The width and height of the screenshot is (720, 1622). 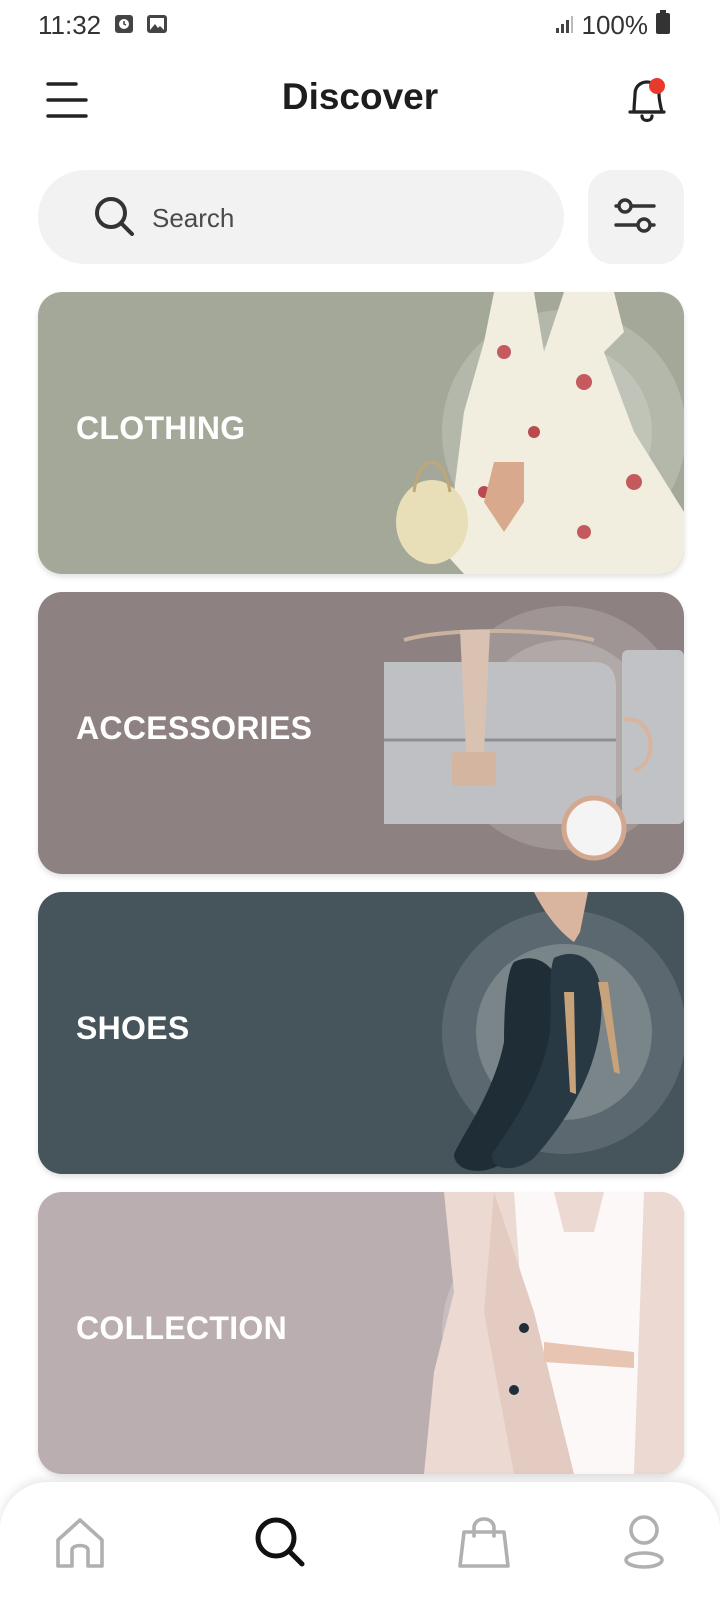 What do you see at coordinates (534, 733) in the screenshot?
I see `accessories-image` at bounding box center [534, 733].